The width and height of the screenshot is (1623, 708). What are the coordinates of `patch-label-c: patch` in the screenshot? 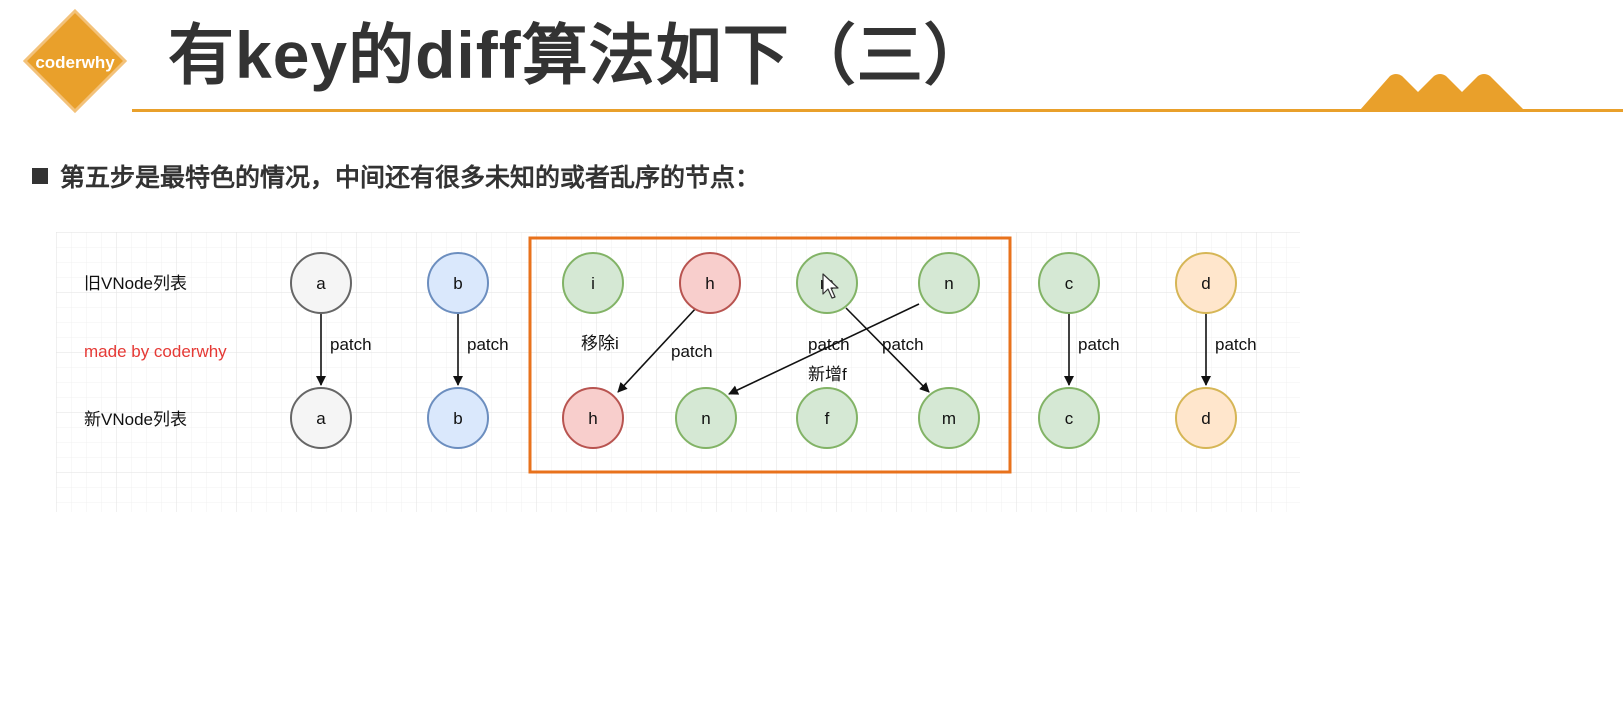 It's located at (1099, 344).